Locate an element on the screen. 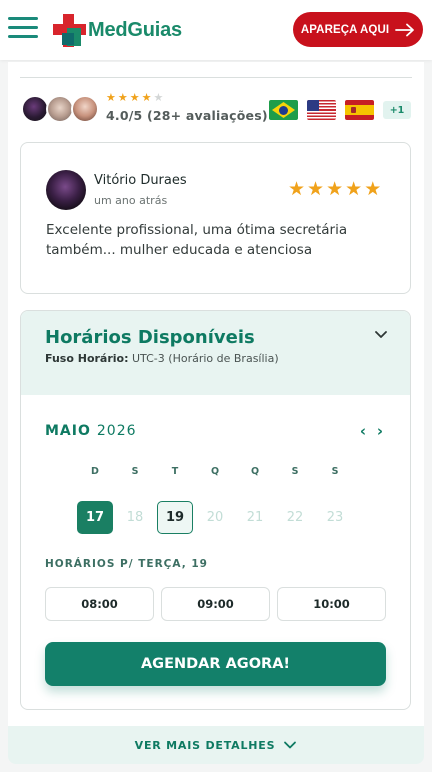 The image size is (432, 772). see-more-details-label: VER MAIS DETALHES is located at coordinates (205, 745).